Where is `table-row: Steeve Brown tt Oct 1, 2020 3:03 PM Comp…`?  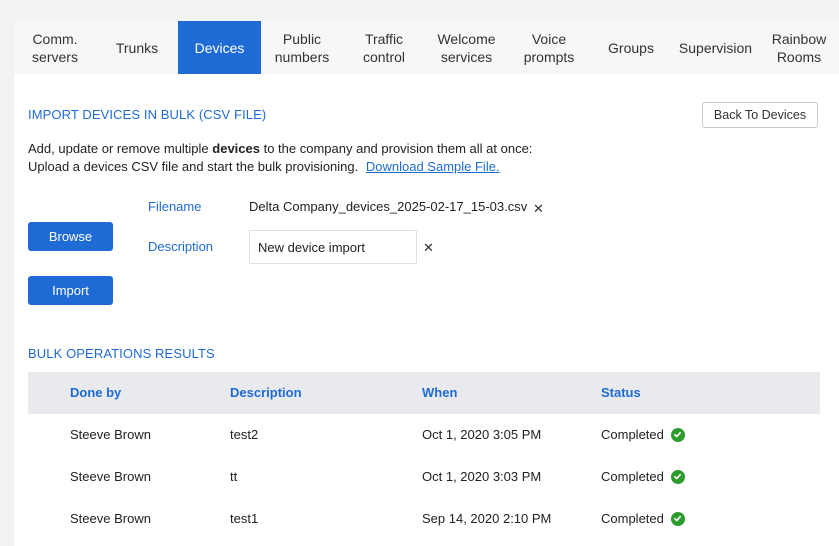
table-row: Steeve Brown tt Oct 1, 2020 3:03 PM Comp… is located at coordinates (424, 477).